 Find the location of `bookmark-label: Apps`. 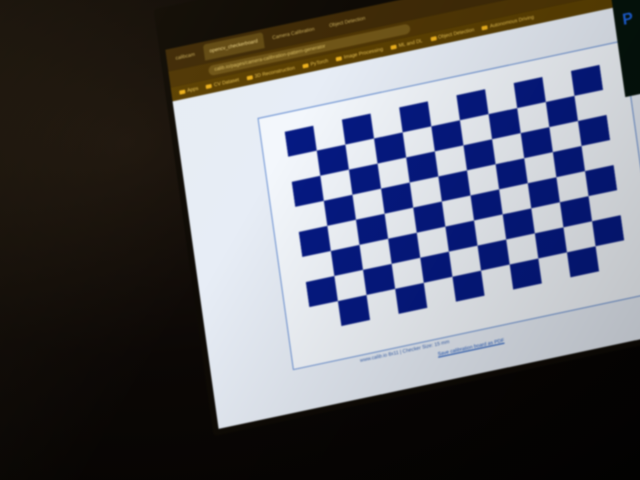

bookmark-label: Apps is located at coordinates (192, 90).